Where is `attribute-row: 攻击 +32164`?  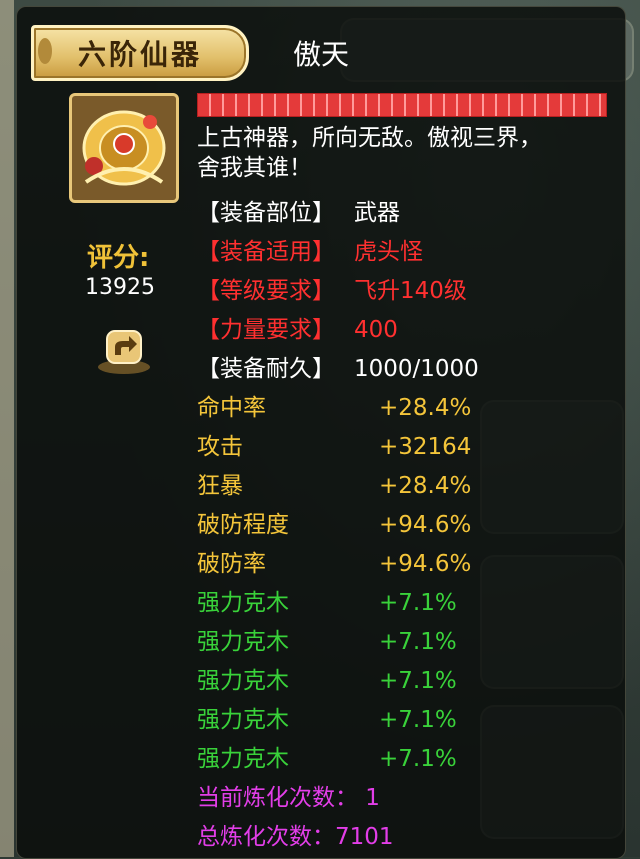
attribute-row: 攻击 +32164 is located at coordinates (334, 447).